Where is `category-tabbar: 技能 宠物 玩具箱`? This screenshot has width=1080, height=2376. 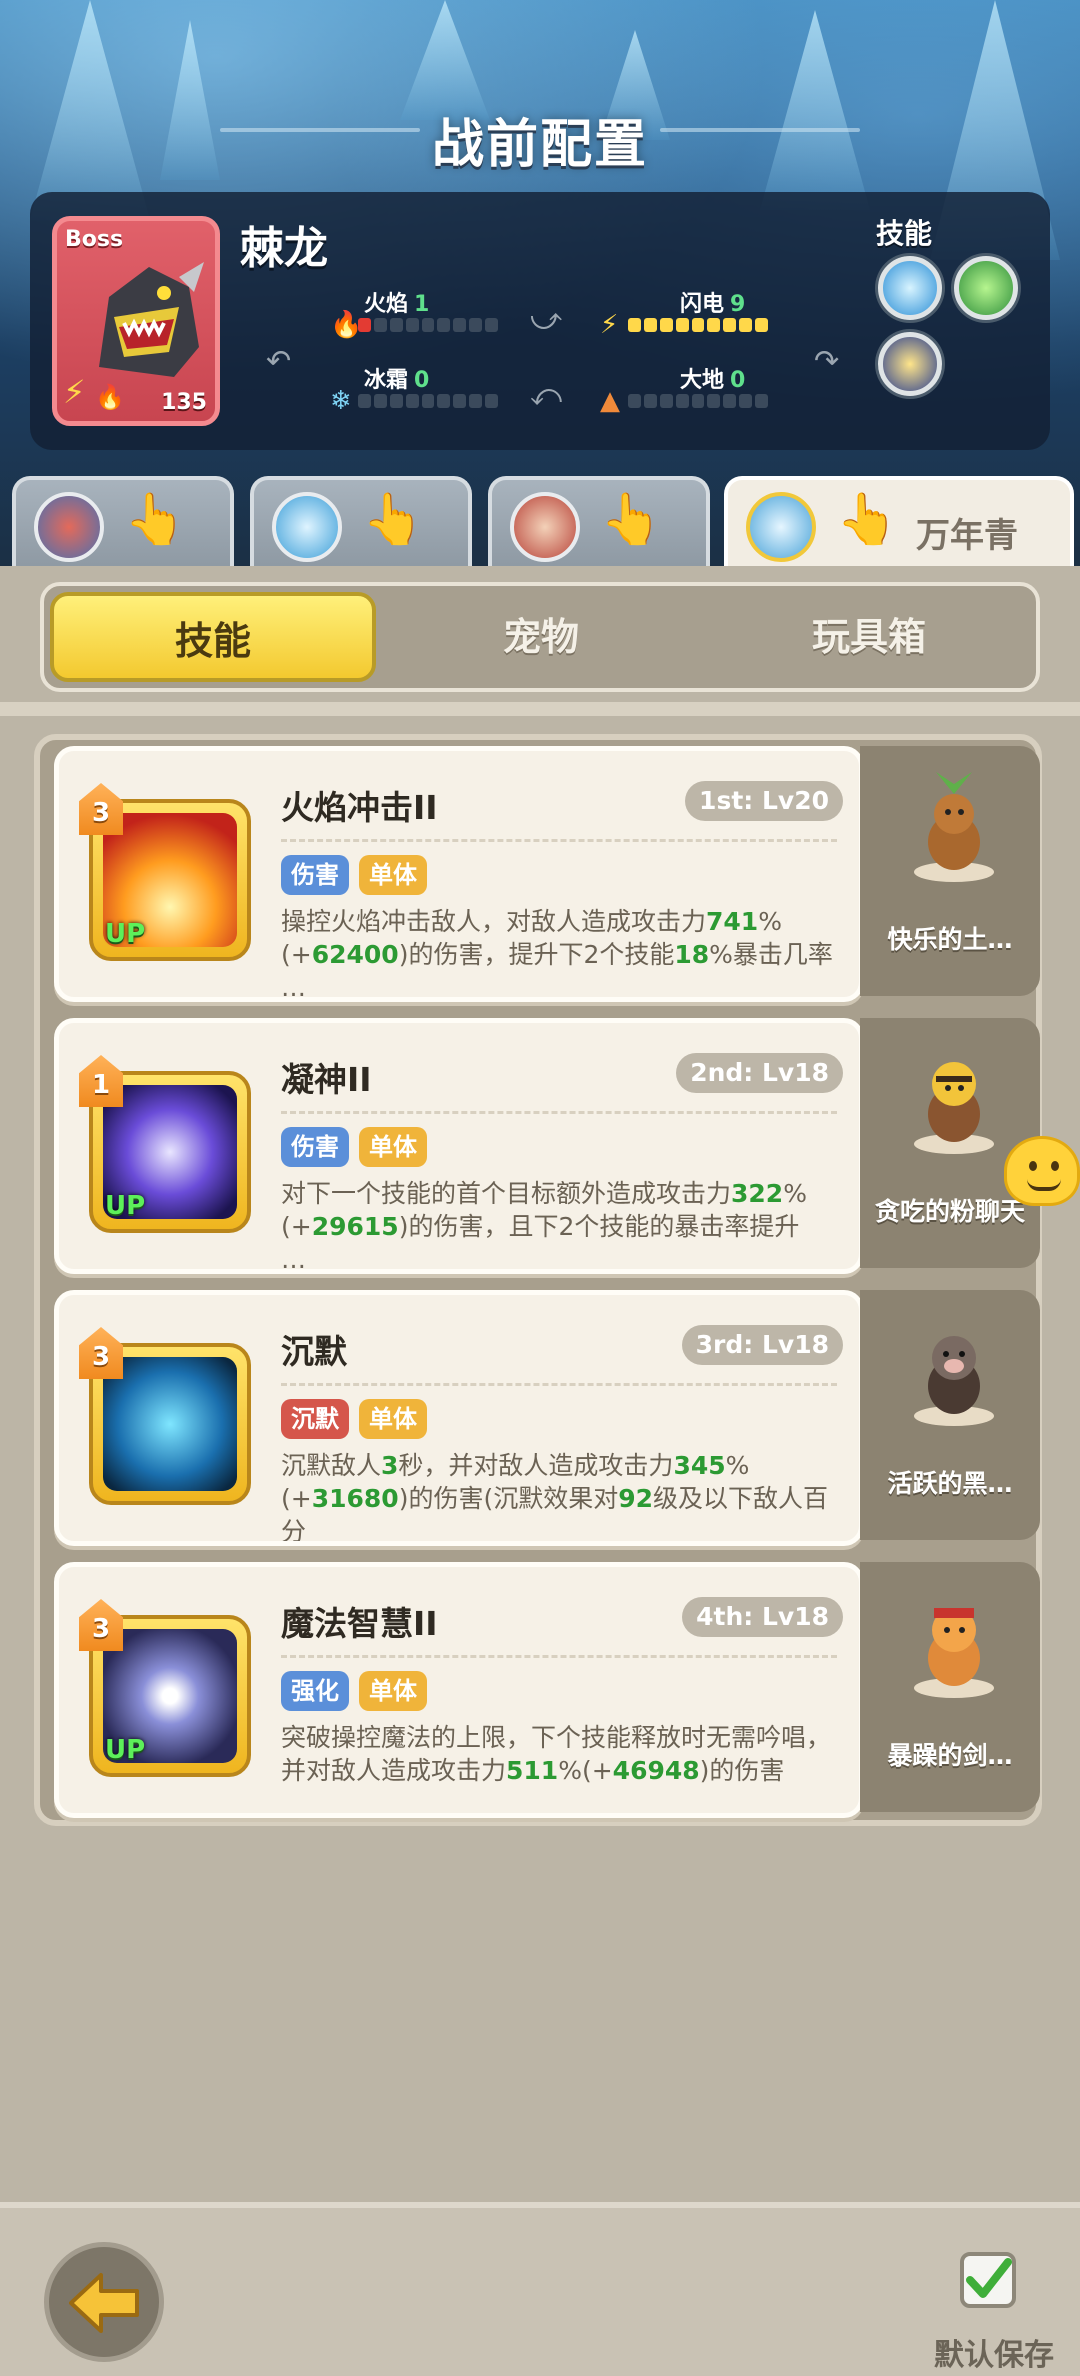
category-tabbar: 技能 宠物 玩具箱 is located at coordinates (540, 637).